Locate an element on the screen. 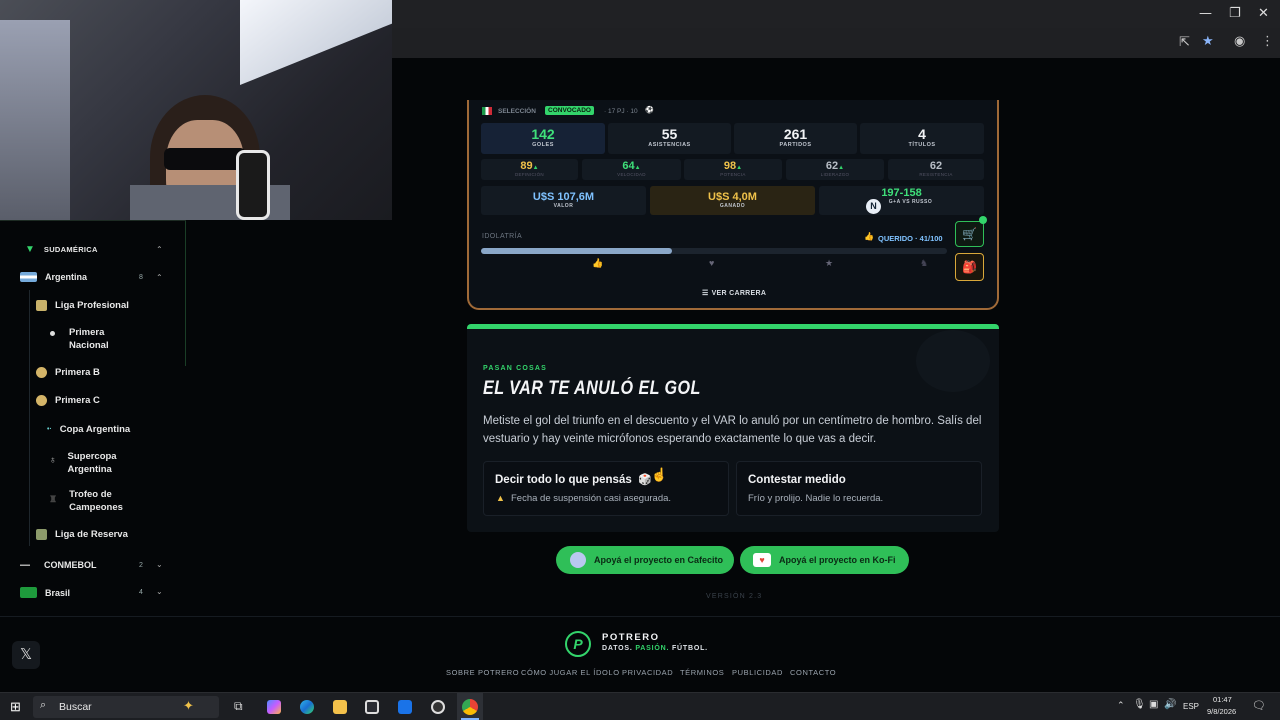 The height and width of the screenshot is (720, 1280). chrome-taskbar-active is located at coordinates (470, 706).